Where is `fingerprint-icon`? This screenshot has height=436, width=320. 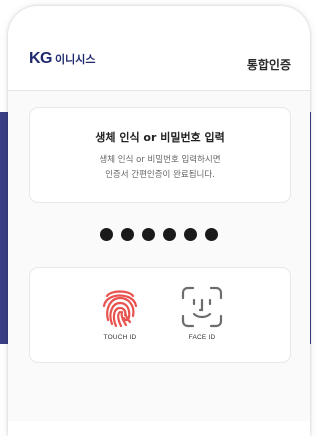 fingerprint-icon is located at coordinates (120, 309).